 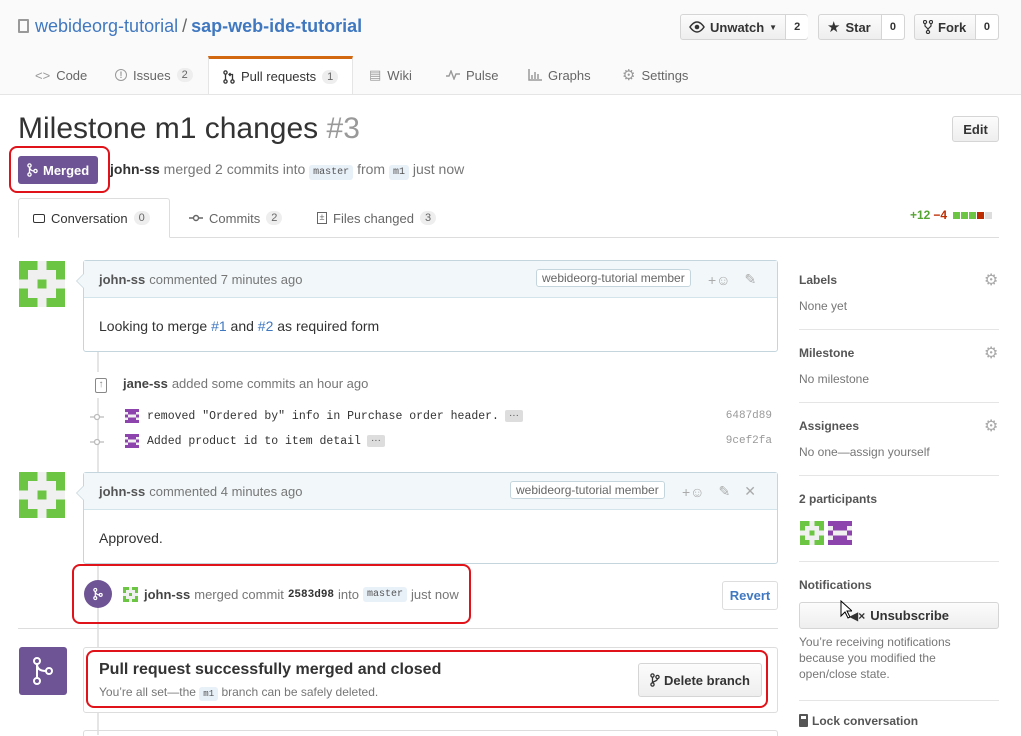 I want to click on tab-issues: ! Issues 2, so click(x=154, y=75).